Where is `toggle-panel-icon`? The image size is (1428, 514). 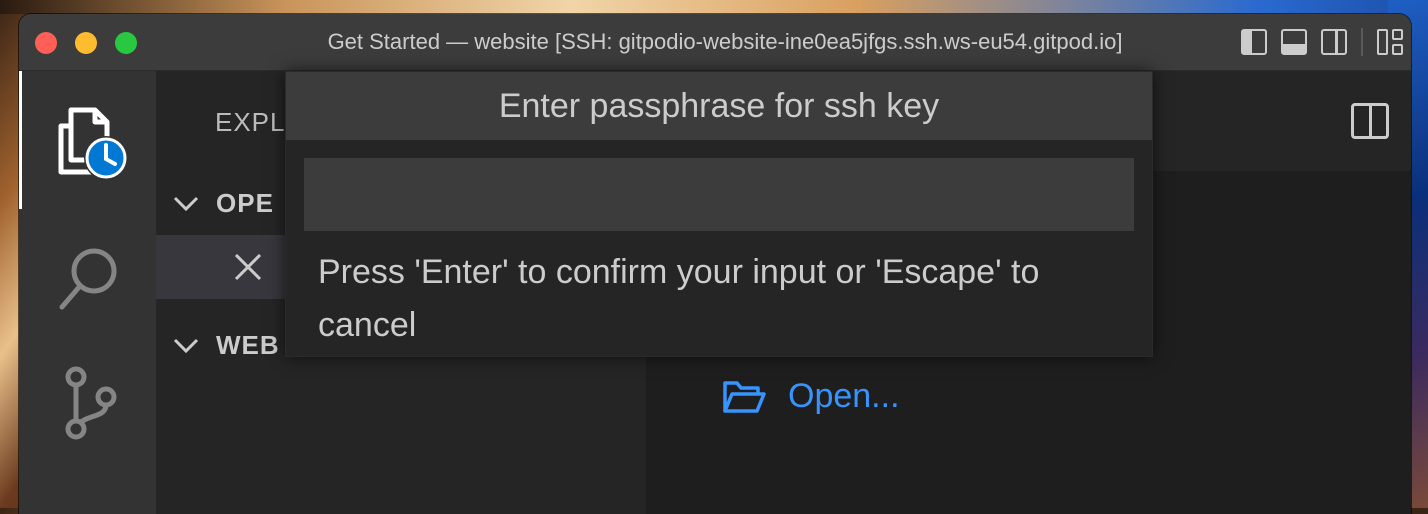 toggle-panel-icon is located at coordinates (1294, 42).